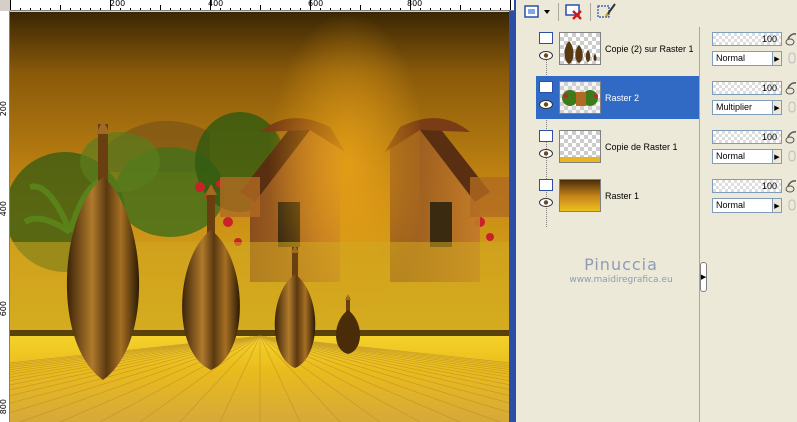  Describe the element at coordinates (754, 50) in the screenshot. I see `layer-props-0: 100 Normal ▶` at that location.